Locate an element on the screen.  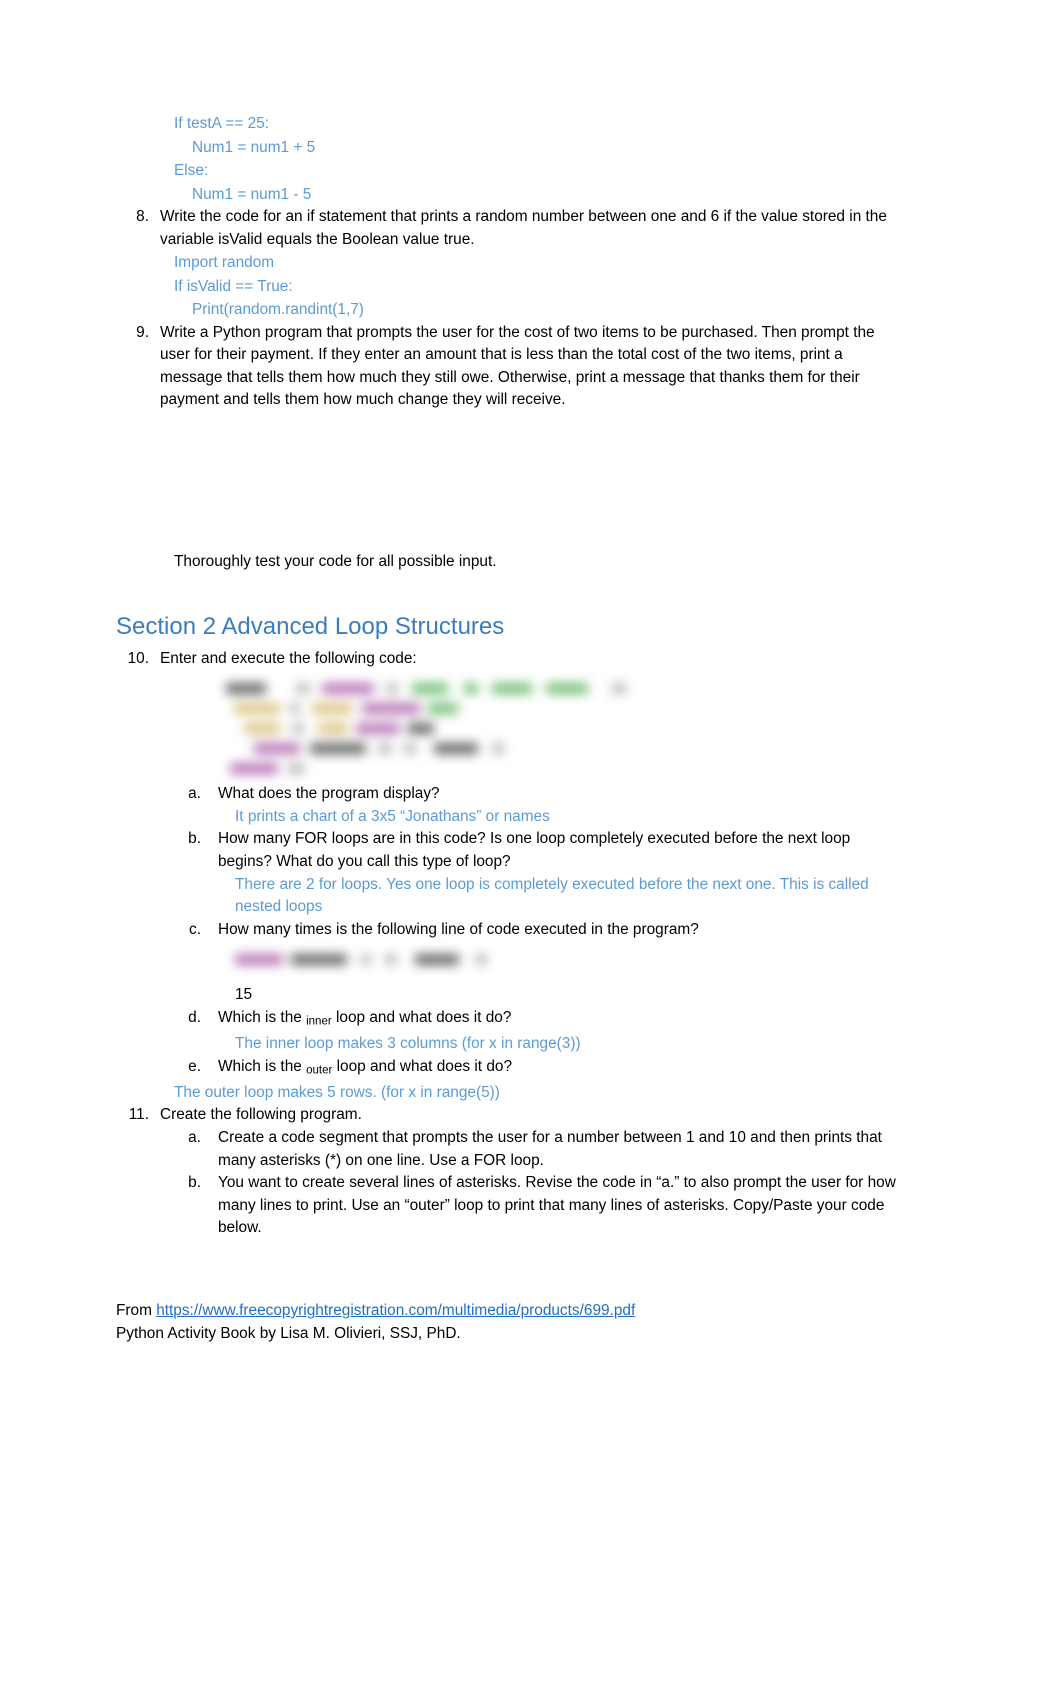
list-text: What does the program display? is located at coordinates (329, 794).